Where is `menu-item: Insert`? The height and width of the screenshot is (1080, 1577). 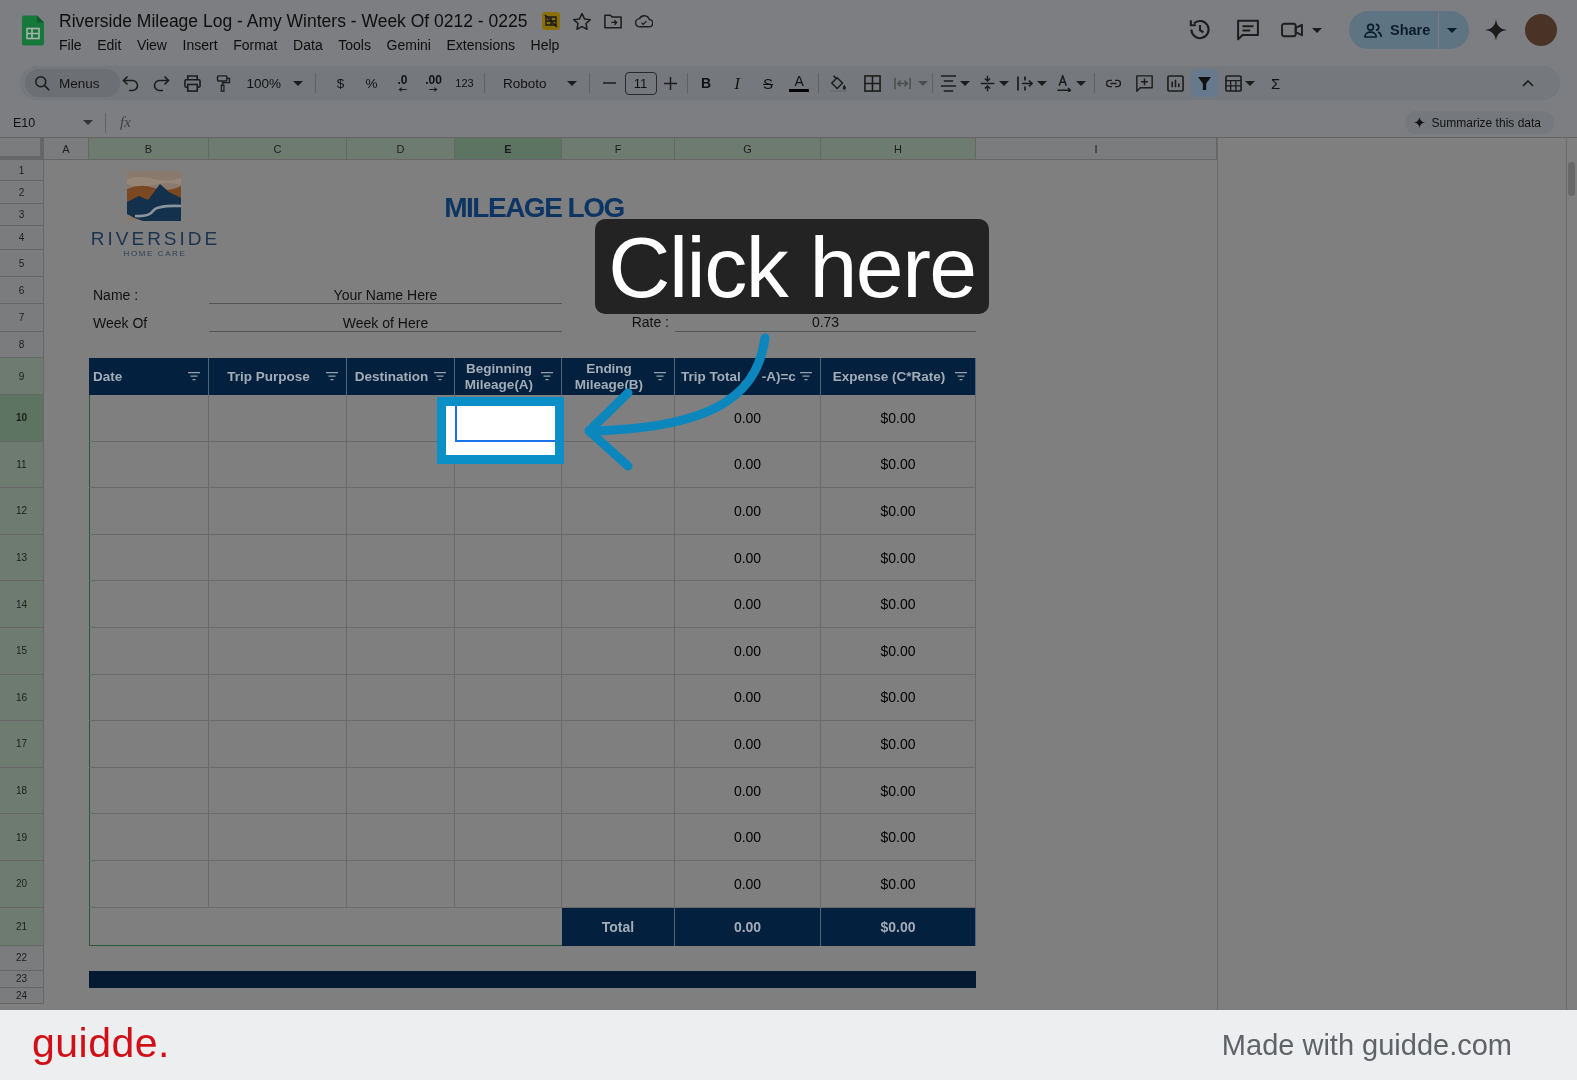 menu-item: Insert is located at coordinates (200, 45).